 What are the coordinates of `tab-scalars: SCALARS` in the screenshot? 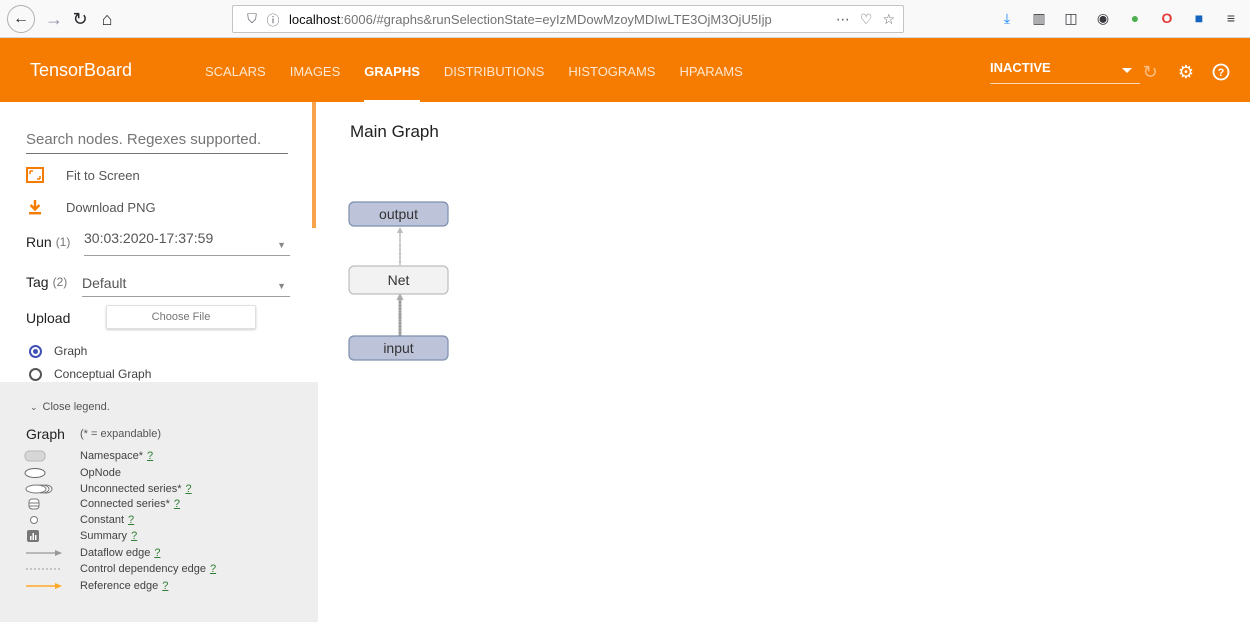 It's located at (235, 70).